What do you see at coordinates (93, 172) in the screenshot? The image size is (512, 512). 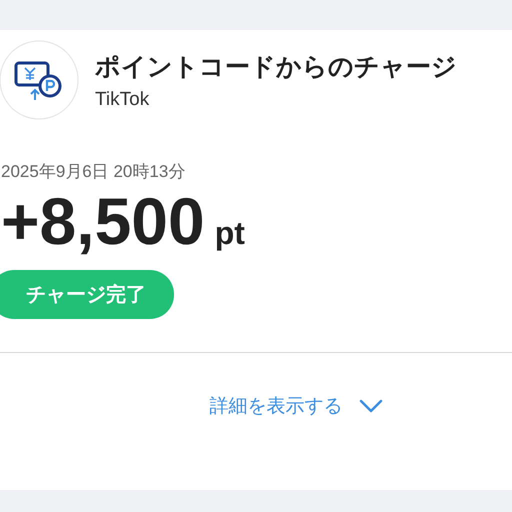 I see `transaction-date: 2025年9月6日 20時13分` at bounding box center [93, 172].